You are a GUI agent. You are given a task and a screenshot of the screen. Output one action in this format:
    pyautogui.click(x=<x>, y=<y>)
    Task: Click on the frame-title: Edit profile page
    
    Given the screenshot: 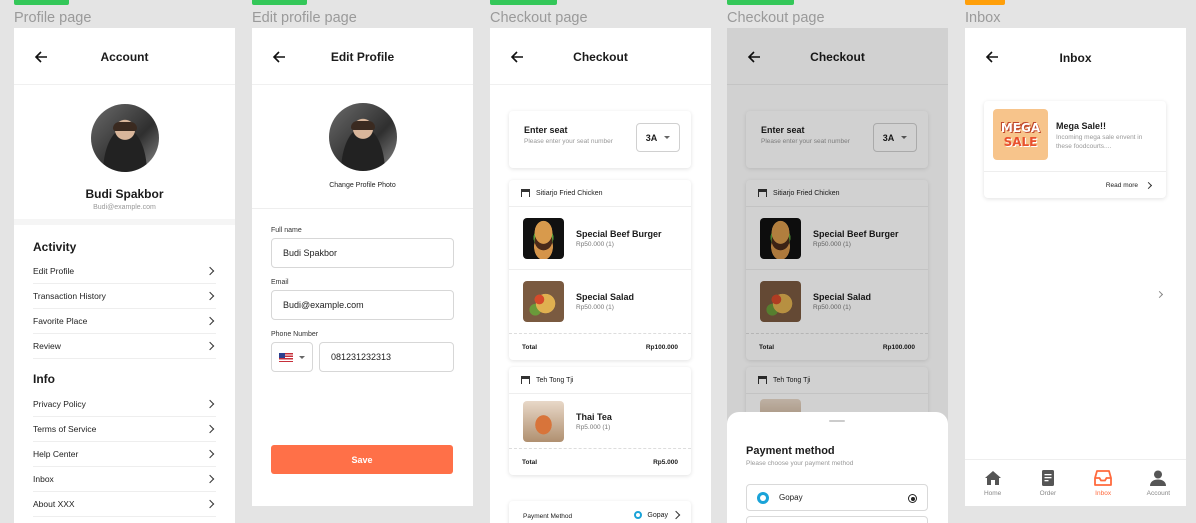 What is the action you would take?
    pyautogui.click(x=304, y=18)
    